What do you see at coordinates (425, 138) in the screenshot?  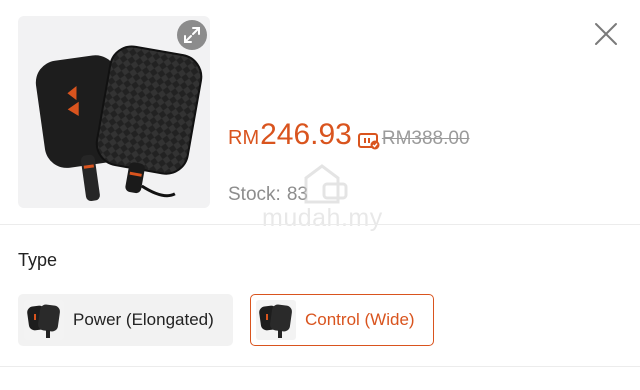 I see `original-price: RM388.00` at bounding box center [425, 138].